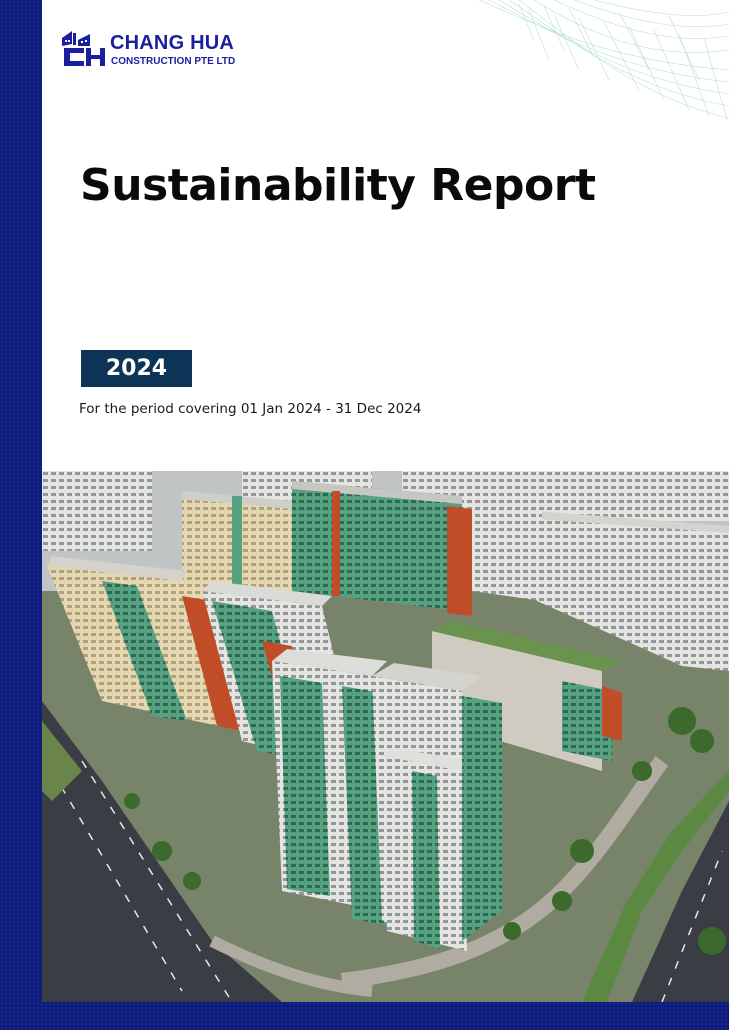 This screenshot has height=1030, width=729. I want to click on chang-hua-logo-icon, so click(83, 48).